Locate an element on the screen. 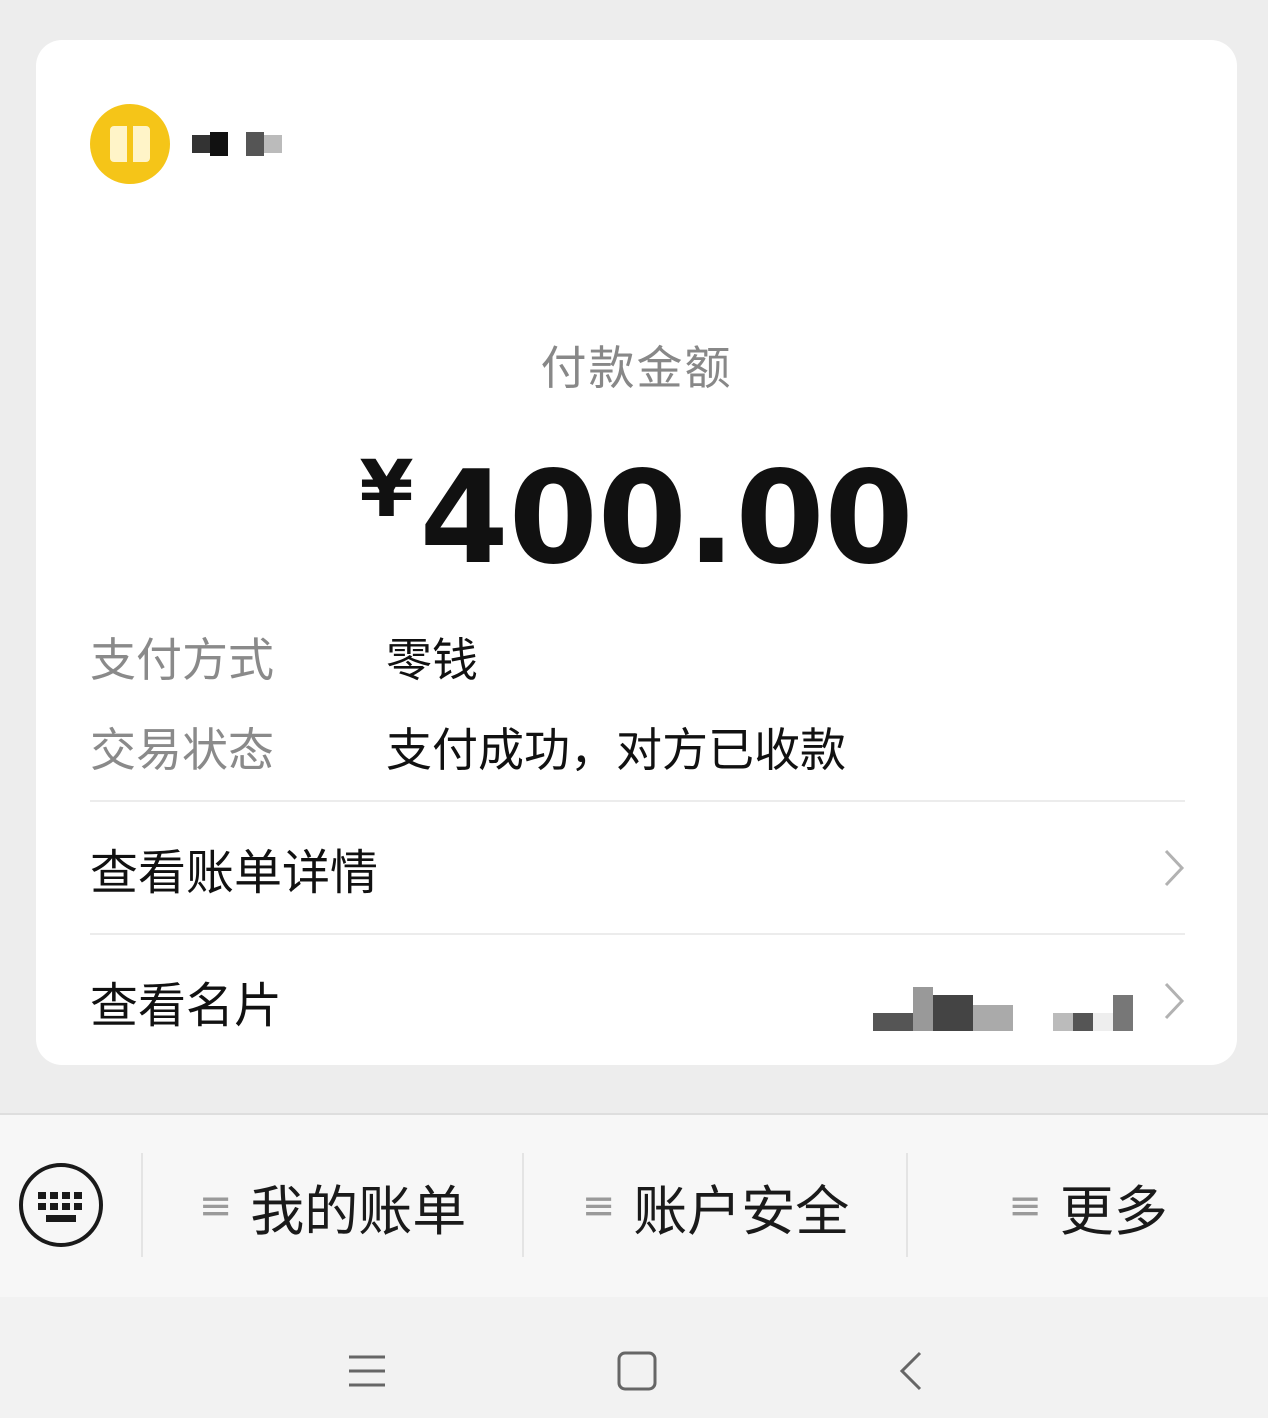 The image size is (1268, 1418). service-menu-bar: ≡ 我的账单 ≡ 账户安全 ≡ 更多 is located at coordinates (634, 1206).